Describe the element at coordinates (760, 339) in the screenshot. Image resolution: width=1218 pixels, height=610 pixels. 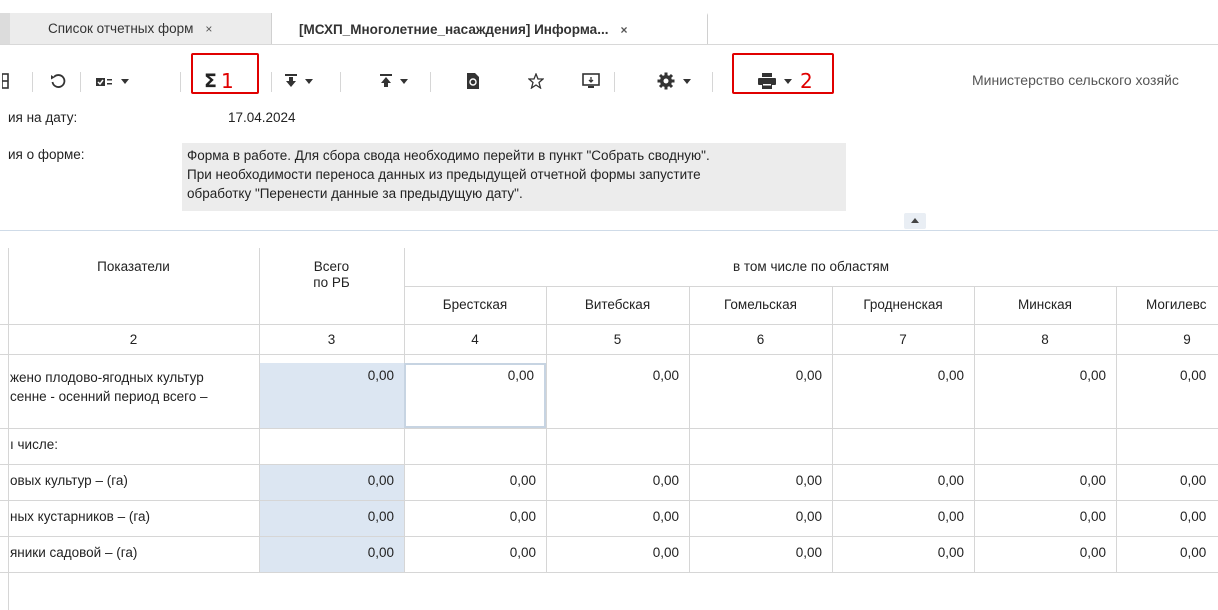
I see `col-number: 6` at that location.